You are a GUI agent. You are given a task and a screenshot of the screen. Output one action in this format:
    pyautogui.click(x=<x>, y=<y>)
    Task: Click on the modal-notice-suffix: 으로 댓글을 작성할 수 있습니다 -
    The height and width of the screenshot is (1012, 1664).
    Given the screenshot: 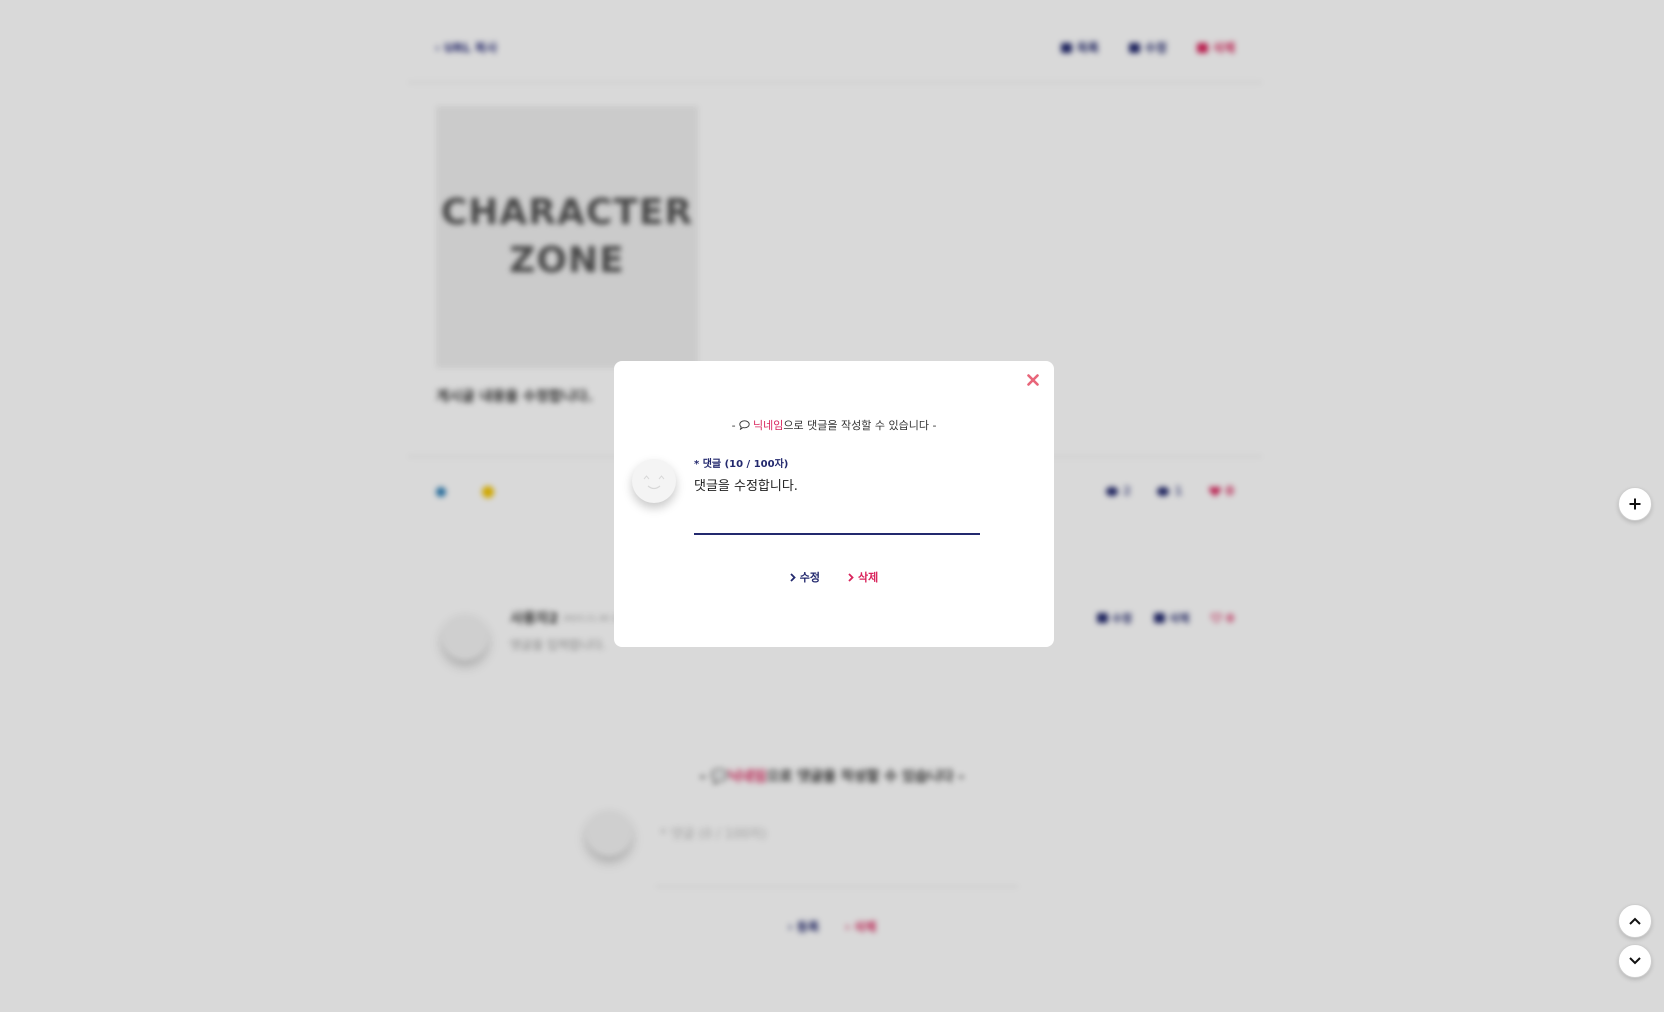 What is the action you would take?
    pyautogui.click(x=860, y=425)
    